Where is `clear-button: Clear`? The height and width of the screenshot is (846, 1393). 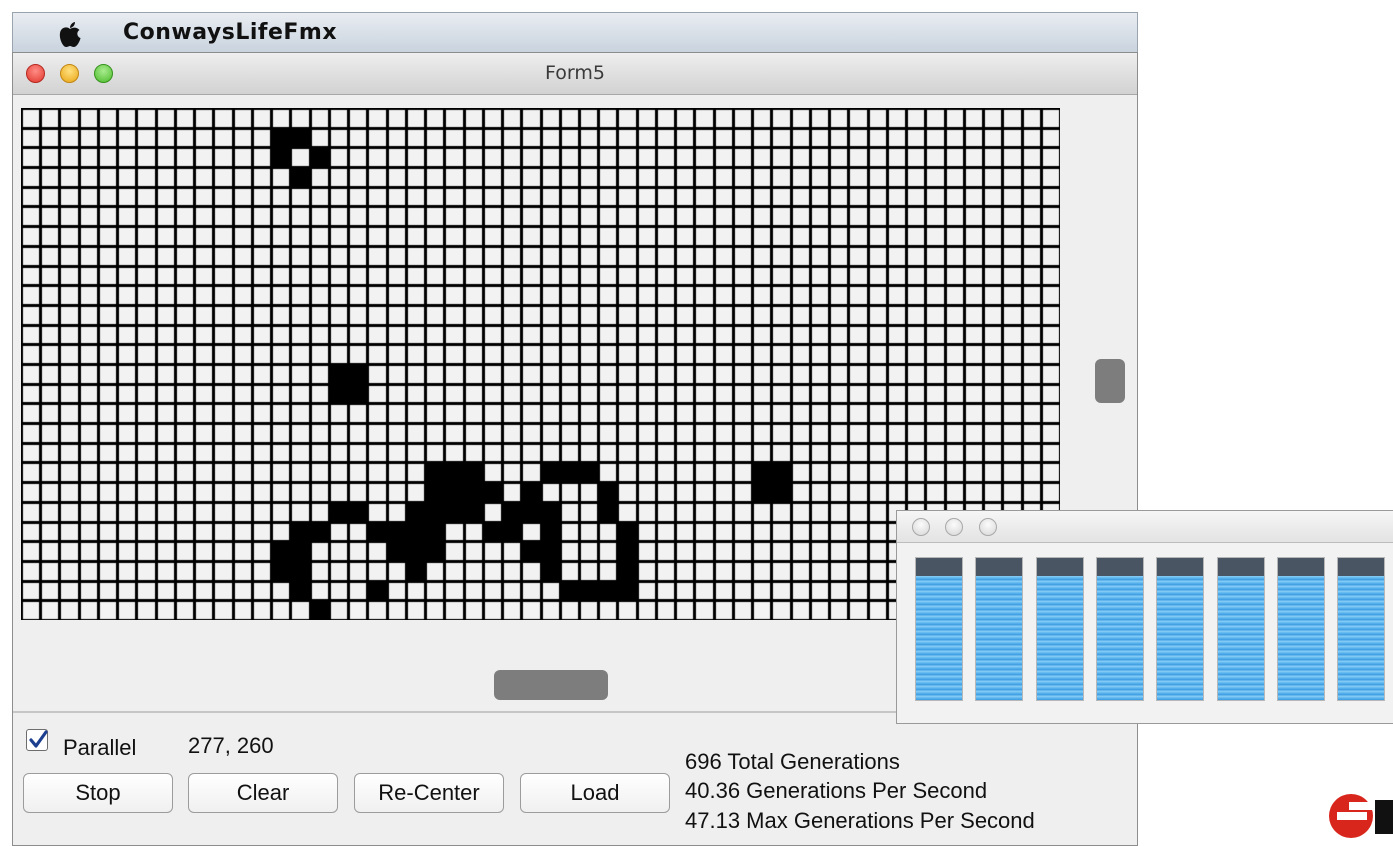 clear-button: Clear is located at coordinates (263, 793).